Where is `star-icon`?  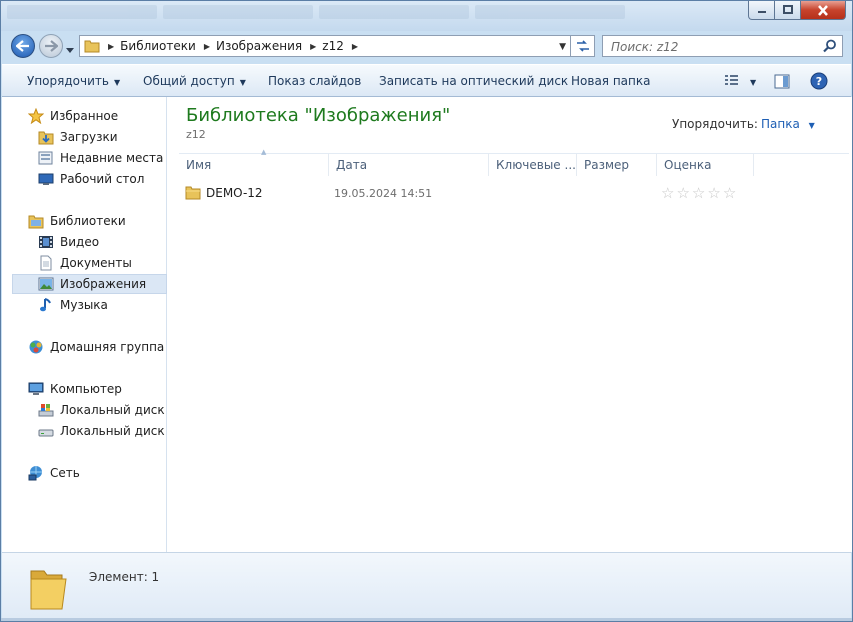 star-icon is located at coordinates (36, 116).